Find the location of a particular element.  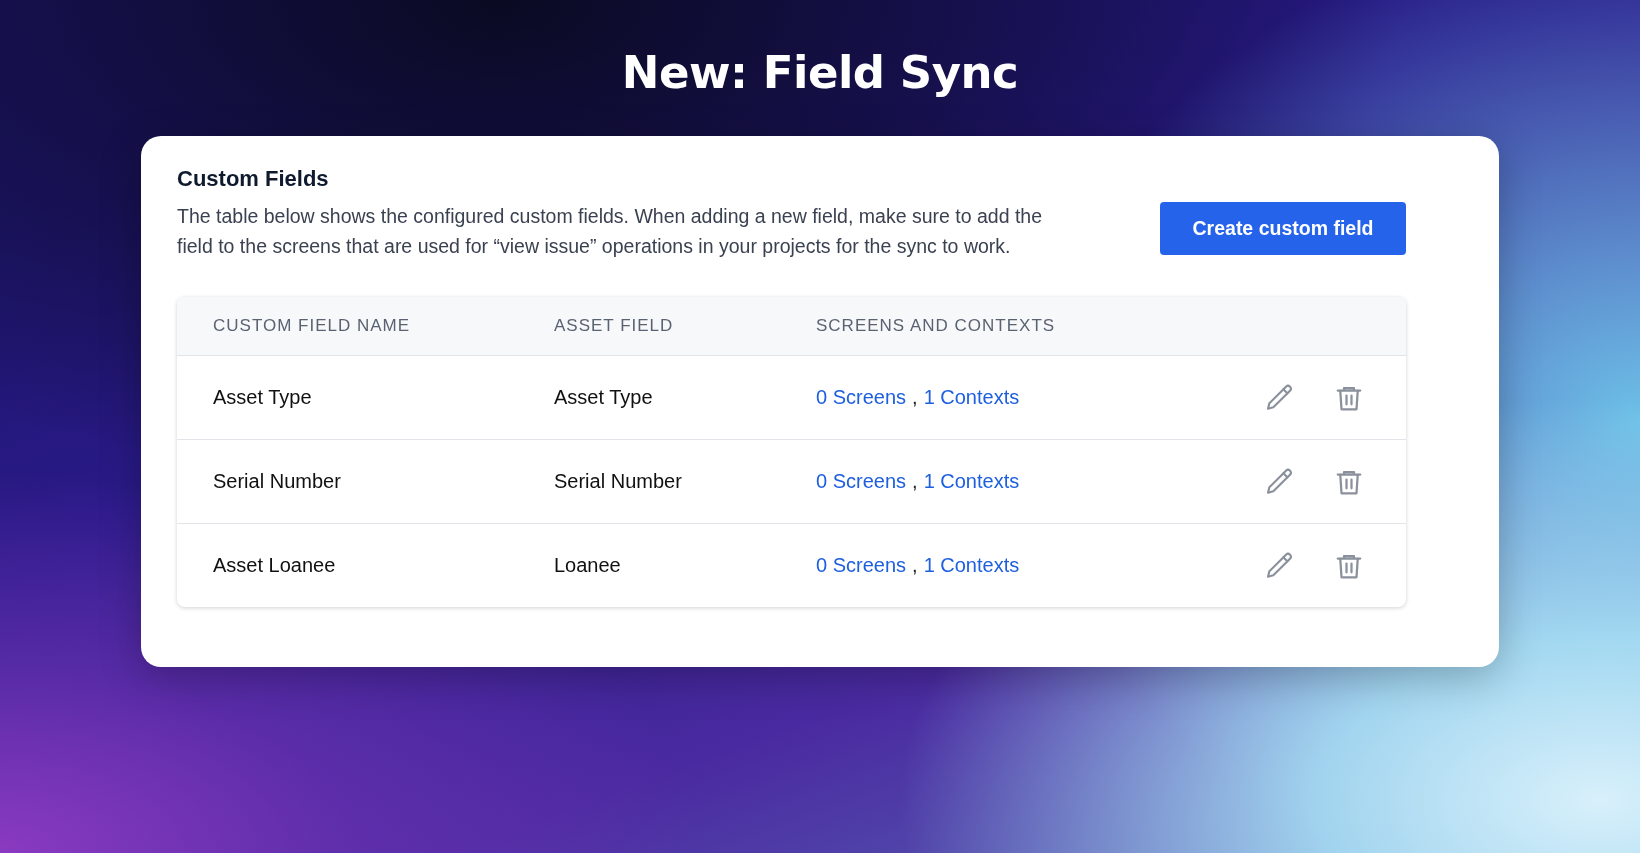

table-cell-text: Loanee is located at coordinates (588, 565).